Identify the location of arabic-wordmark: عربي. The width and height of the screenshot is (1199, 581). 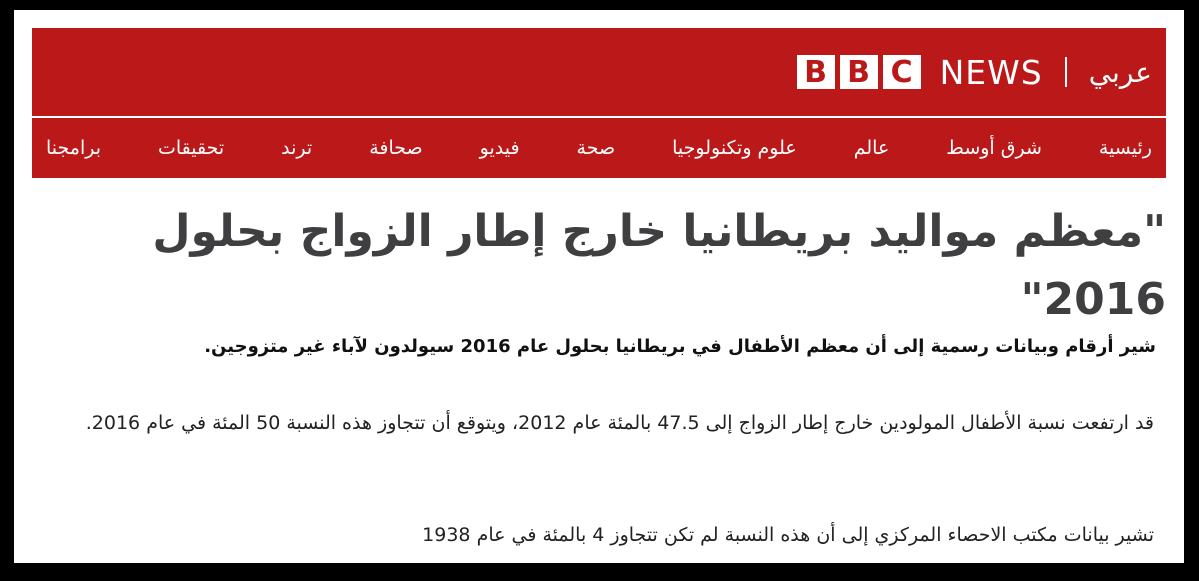
(1120, 72).